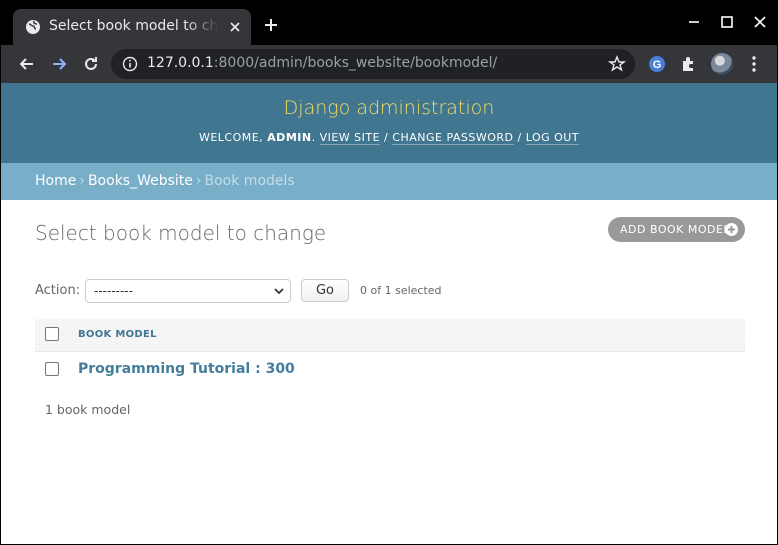  I want to click on reload-icon, so click(91, 64).